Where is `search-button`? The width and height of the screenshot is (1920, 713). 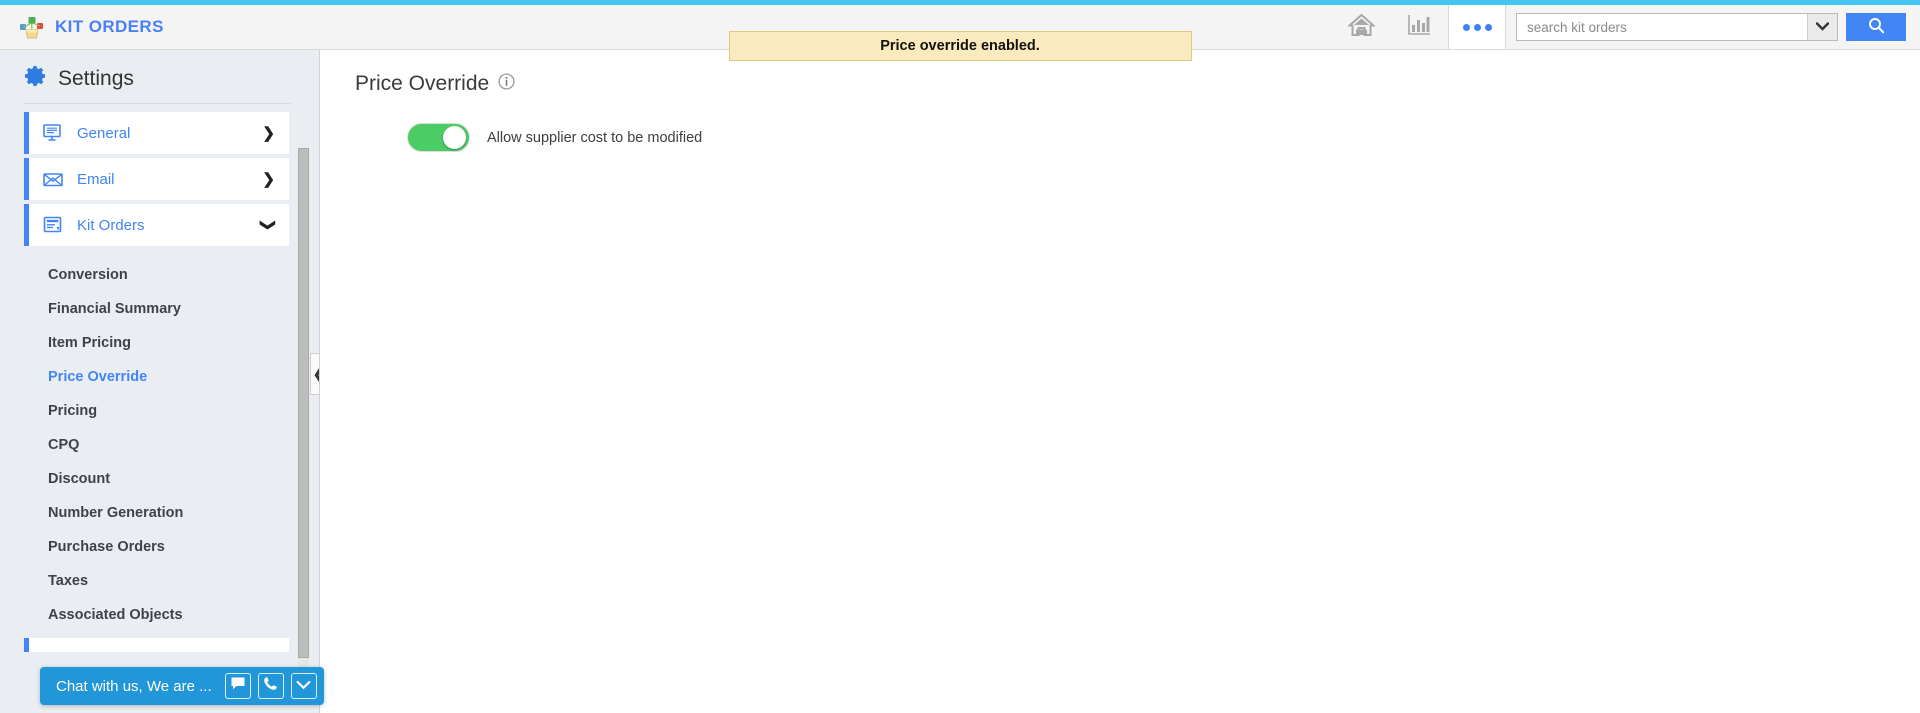
search-button is located at coordinates (1876, 27).